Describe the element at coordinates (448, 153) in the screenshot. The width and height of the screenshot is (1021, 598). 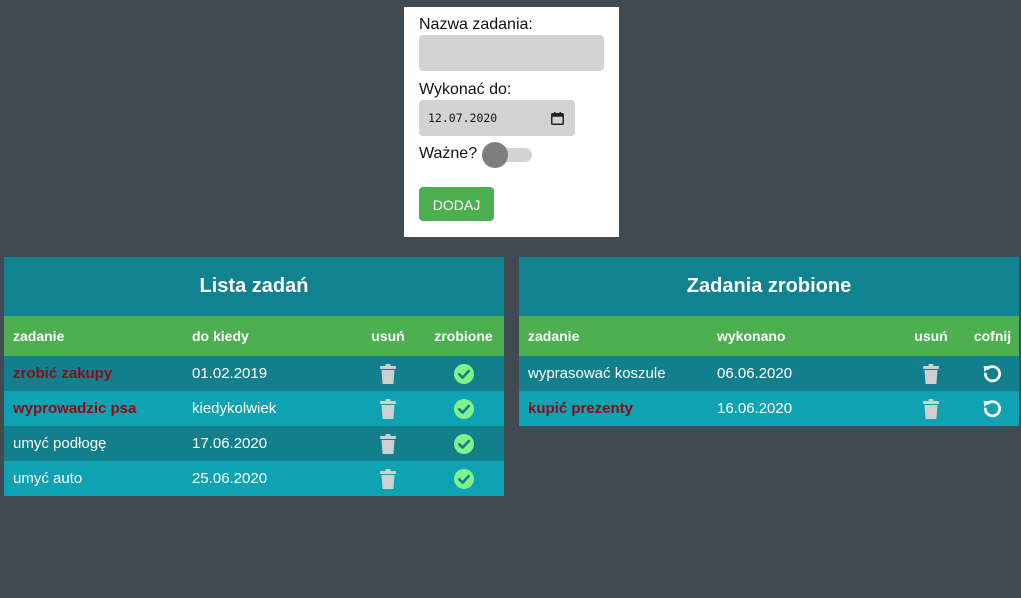
I see `important-label: Ważne?` at that location.